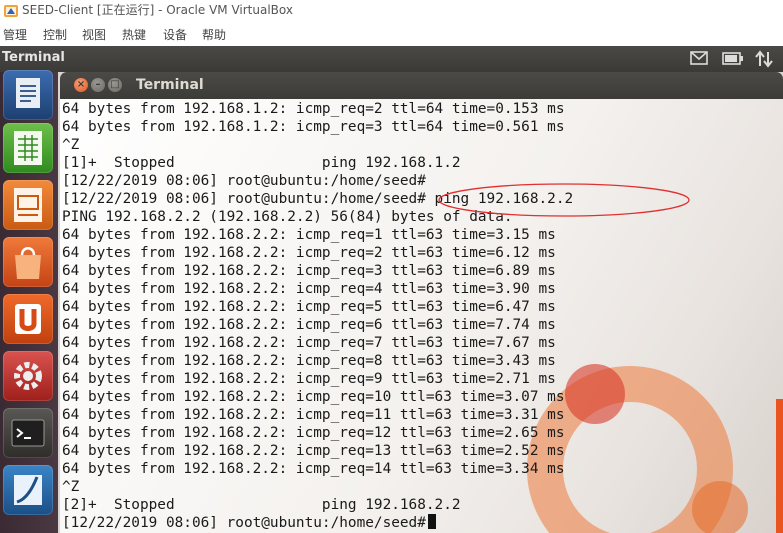  What do you see at coordinates (564, 200) in the screenshot?
I see `annotation-ellipse` at bounding box center [564, 200].